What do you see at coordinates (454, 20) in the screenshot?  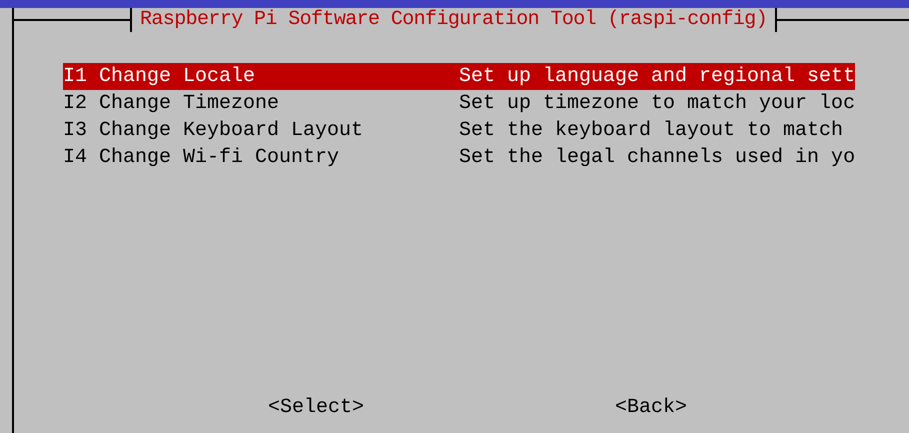 I see `dialog-title: Raspberry Pi Software Configuration Tool (raspi-config)` at bounding box center [454, 20].